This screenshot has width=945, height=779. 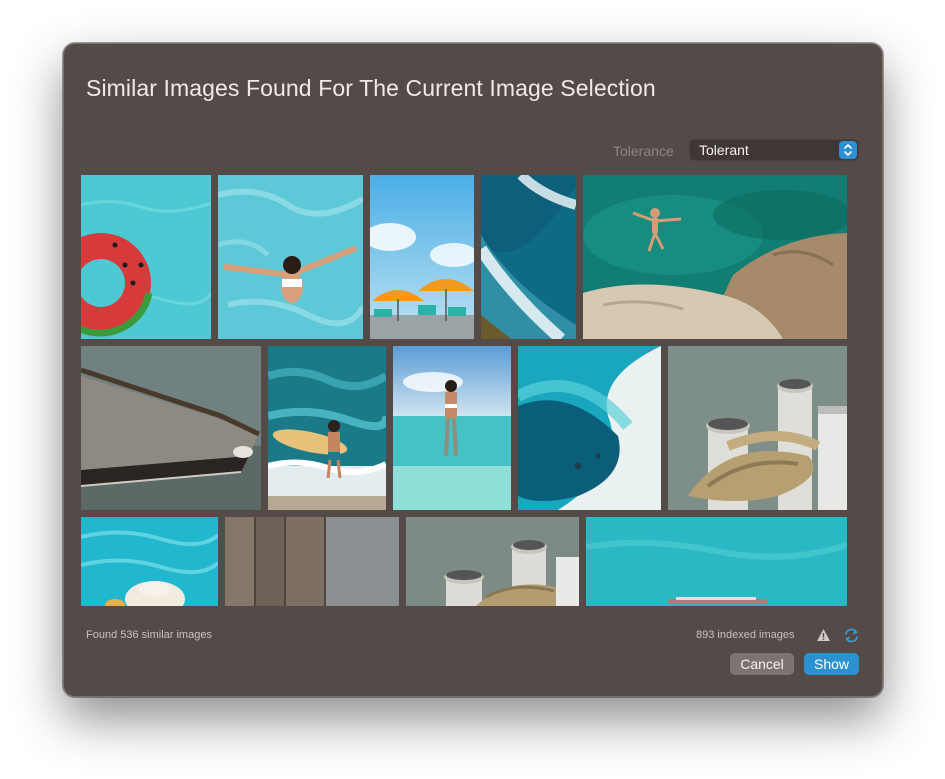 What do you see at coordinates (528, 257) in the screenshot?
I see `thumbnail-aerial-waves` at bounding box center [528, 257].